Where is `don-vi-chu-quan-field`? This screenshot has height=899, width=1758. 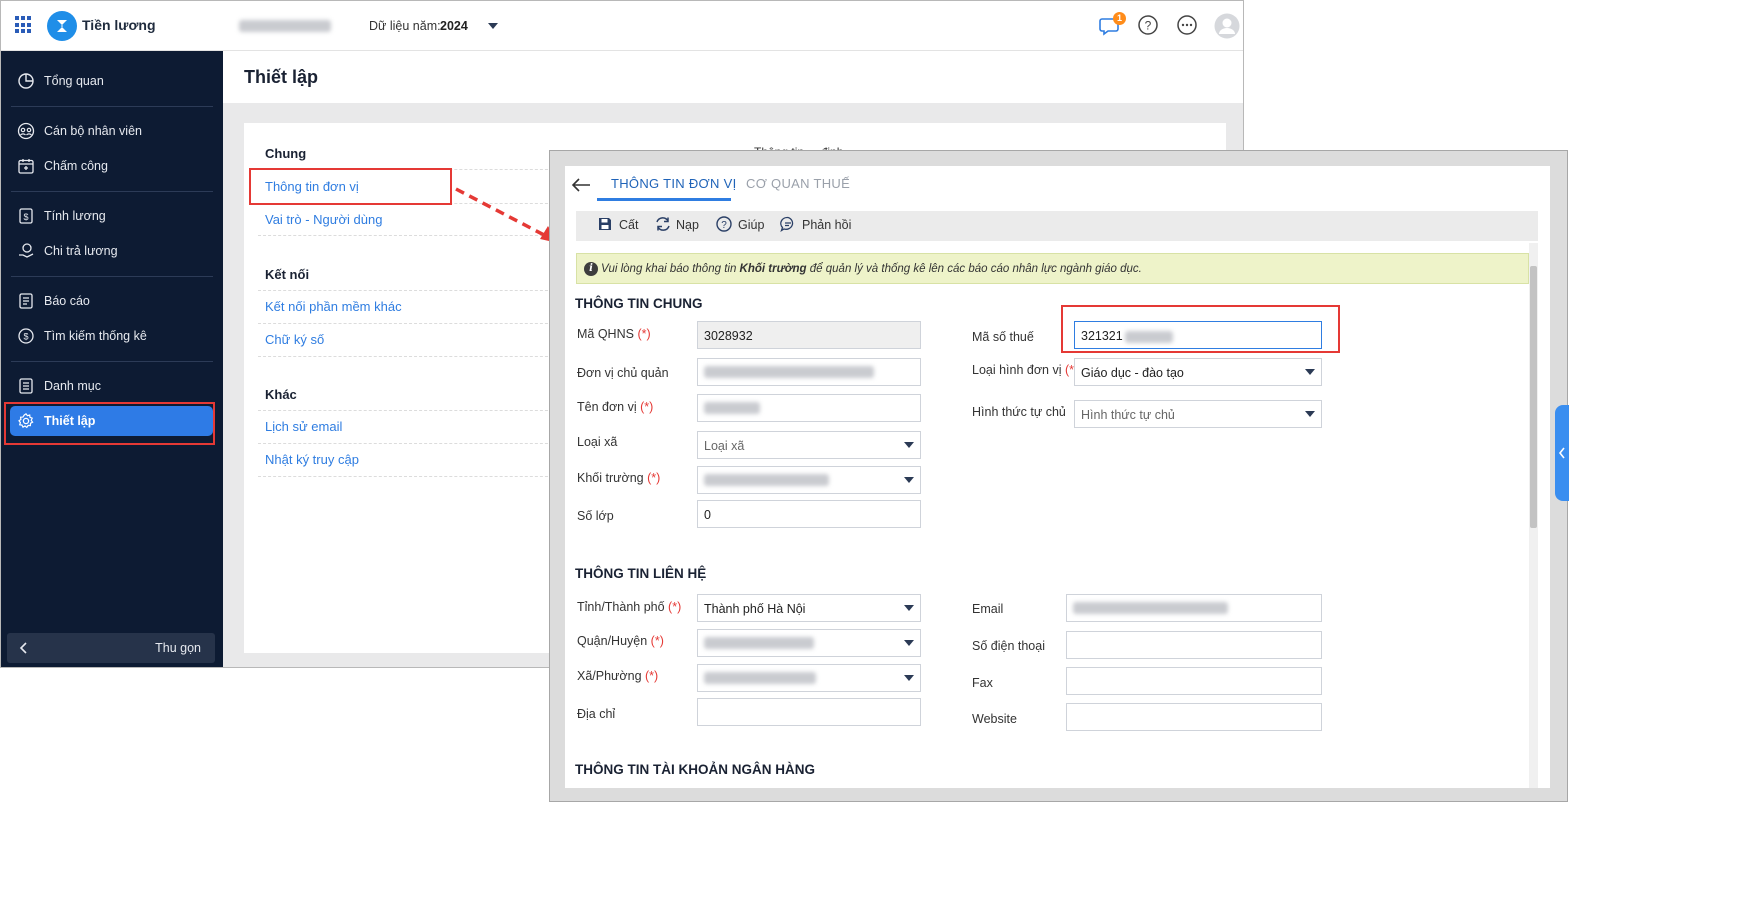 don-vi-chu-quan-field is located at coordinates (809, 372).